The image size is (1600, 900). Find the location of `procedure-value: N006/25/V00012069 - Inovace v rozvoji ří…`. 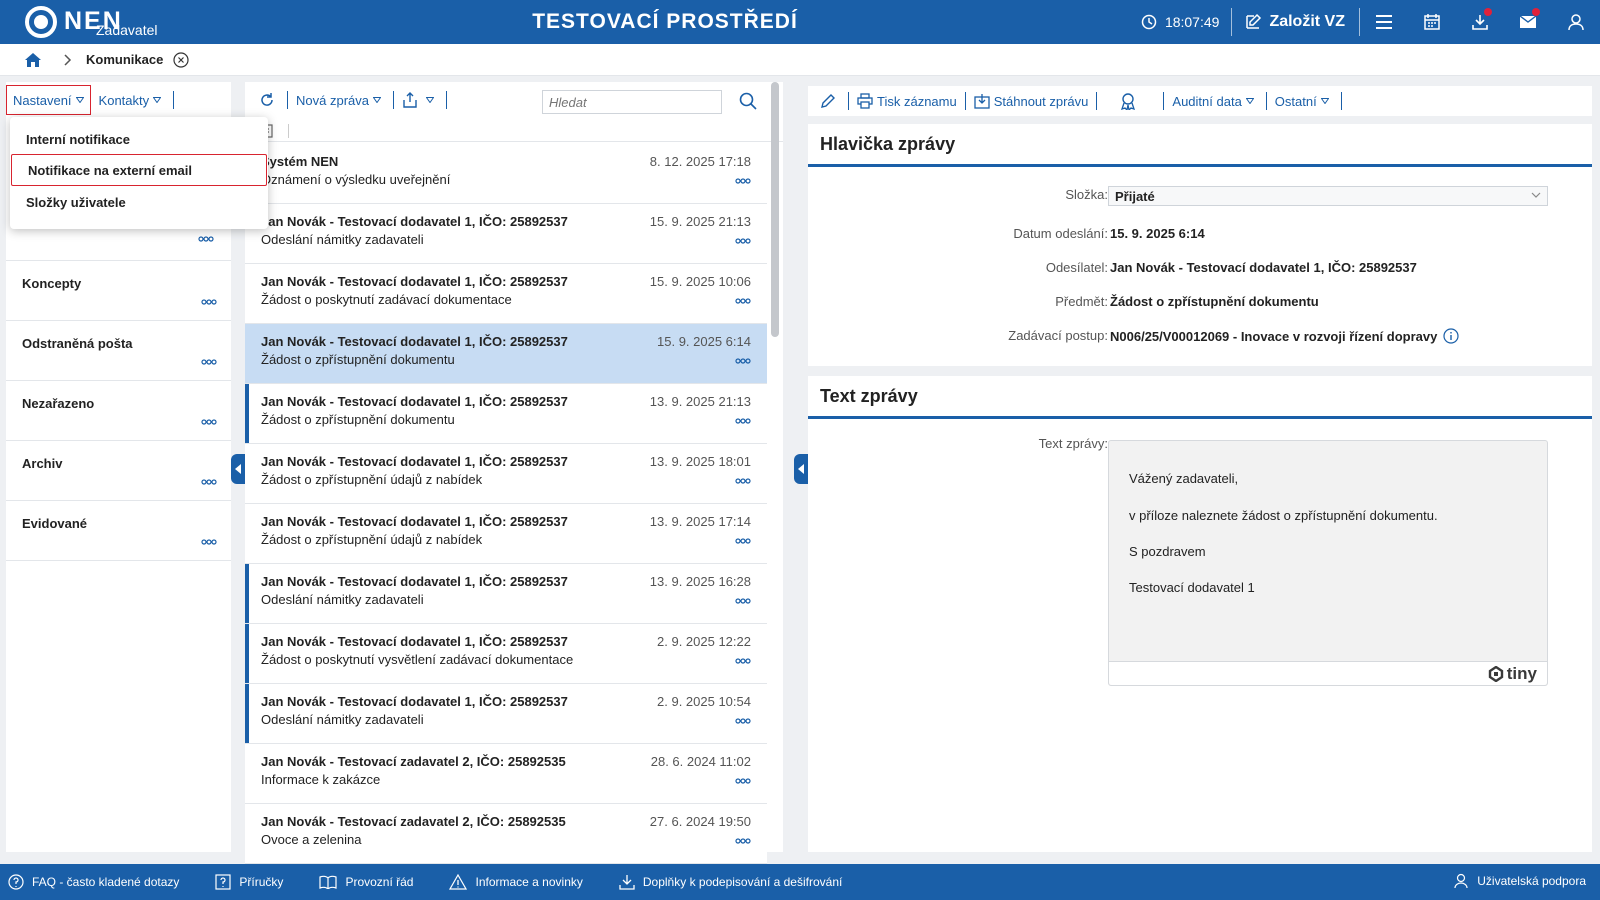

procedure-value: N006/25/V00012069 - Inovace v rozvoji ří… is located at coordinates (1273, 336).